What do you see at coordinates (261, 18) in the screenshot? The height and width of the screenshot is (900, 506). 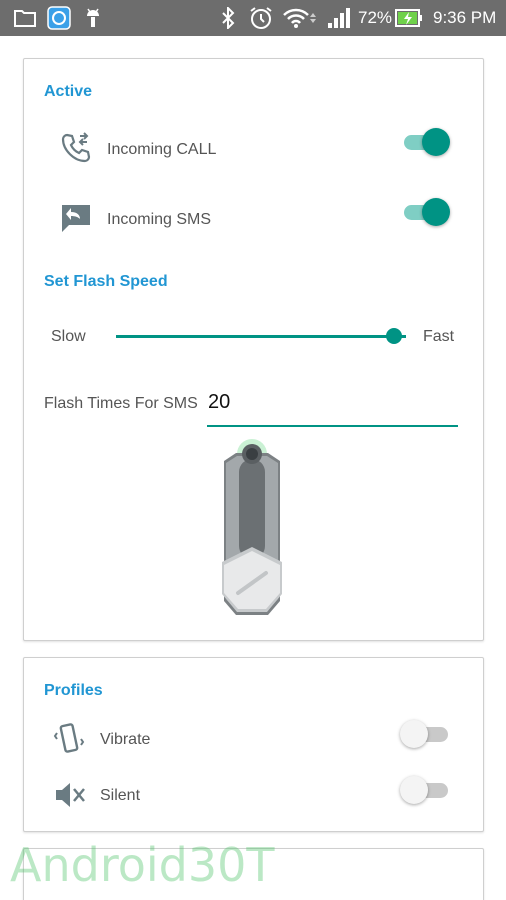 I see `alarm-icon` at bounding box center [261, 18].